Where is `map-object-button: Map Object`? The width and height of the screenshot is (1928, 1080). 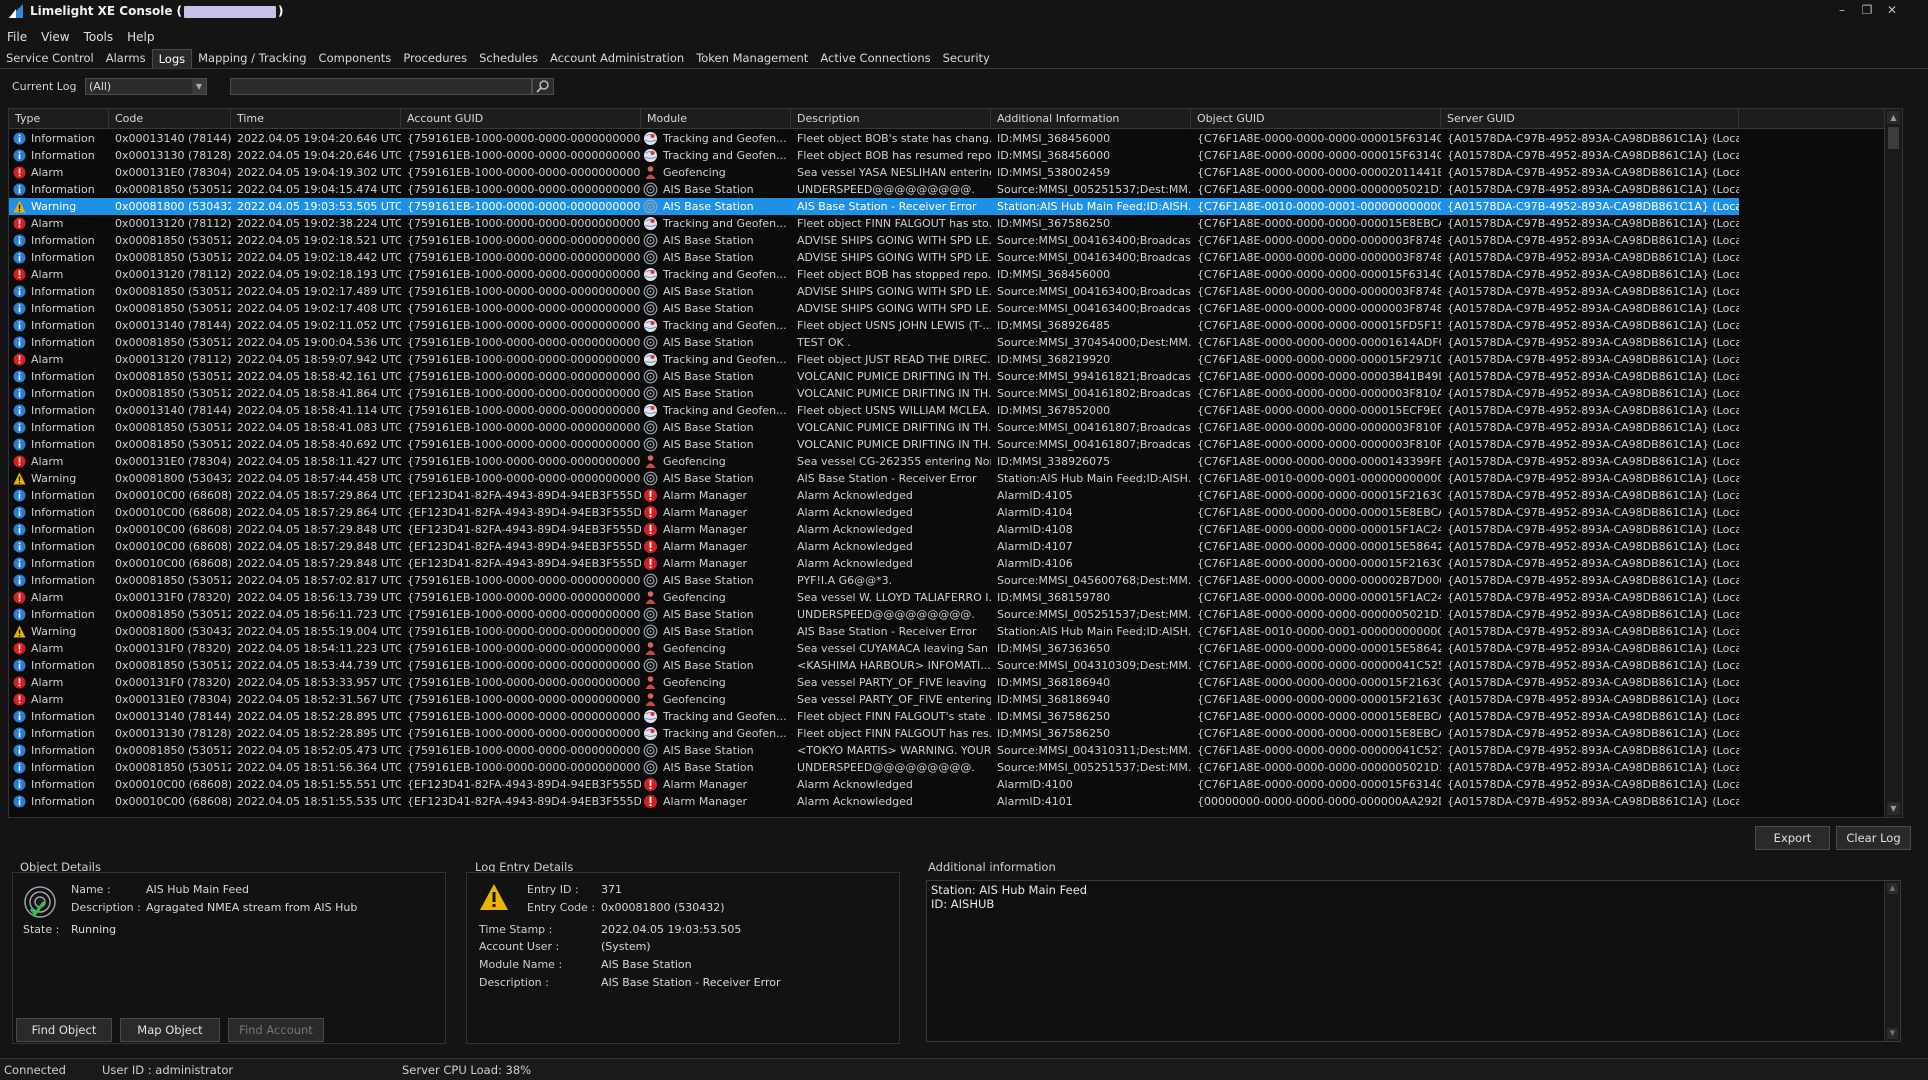
map-object-button: Map Object is located at coordinates (170, 1030).